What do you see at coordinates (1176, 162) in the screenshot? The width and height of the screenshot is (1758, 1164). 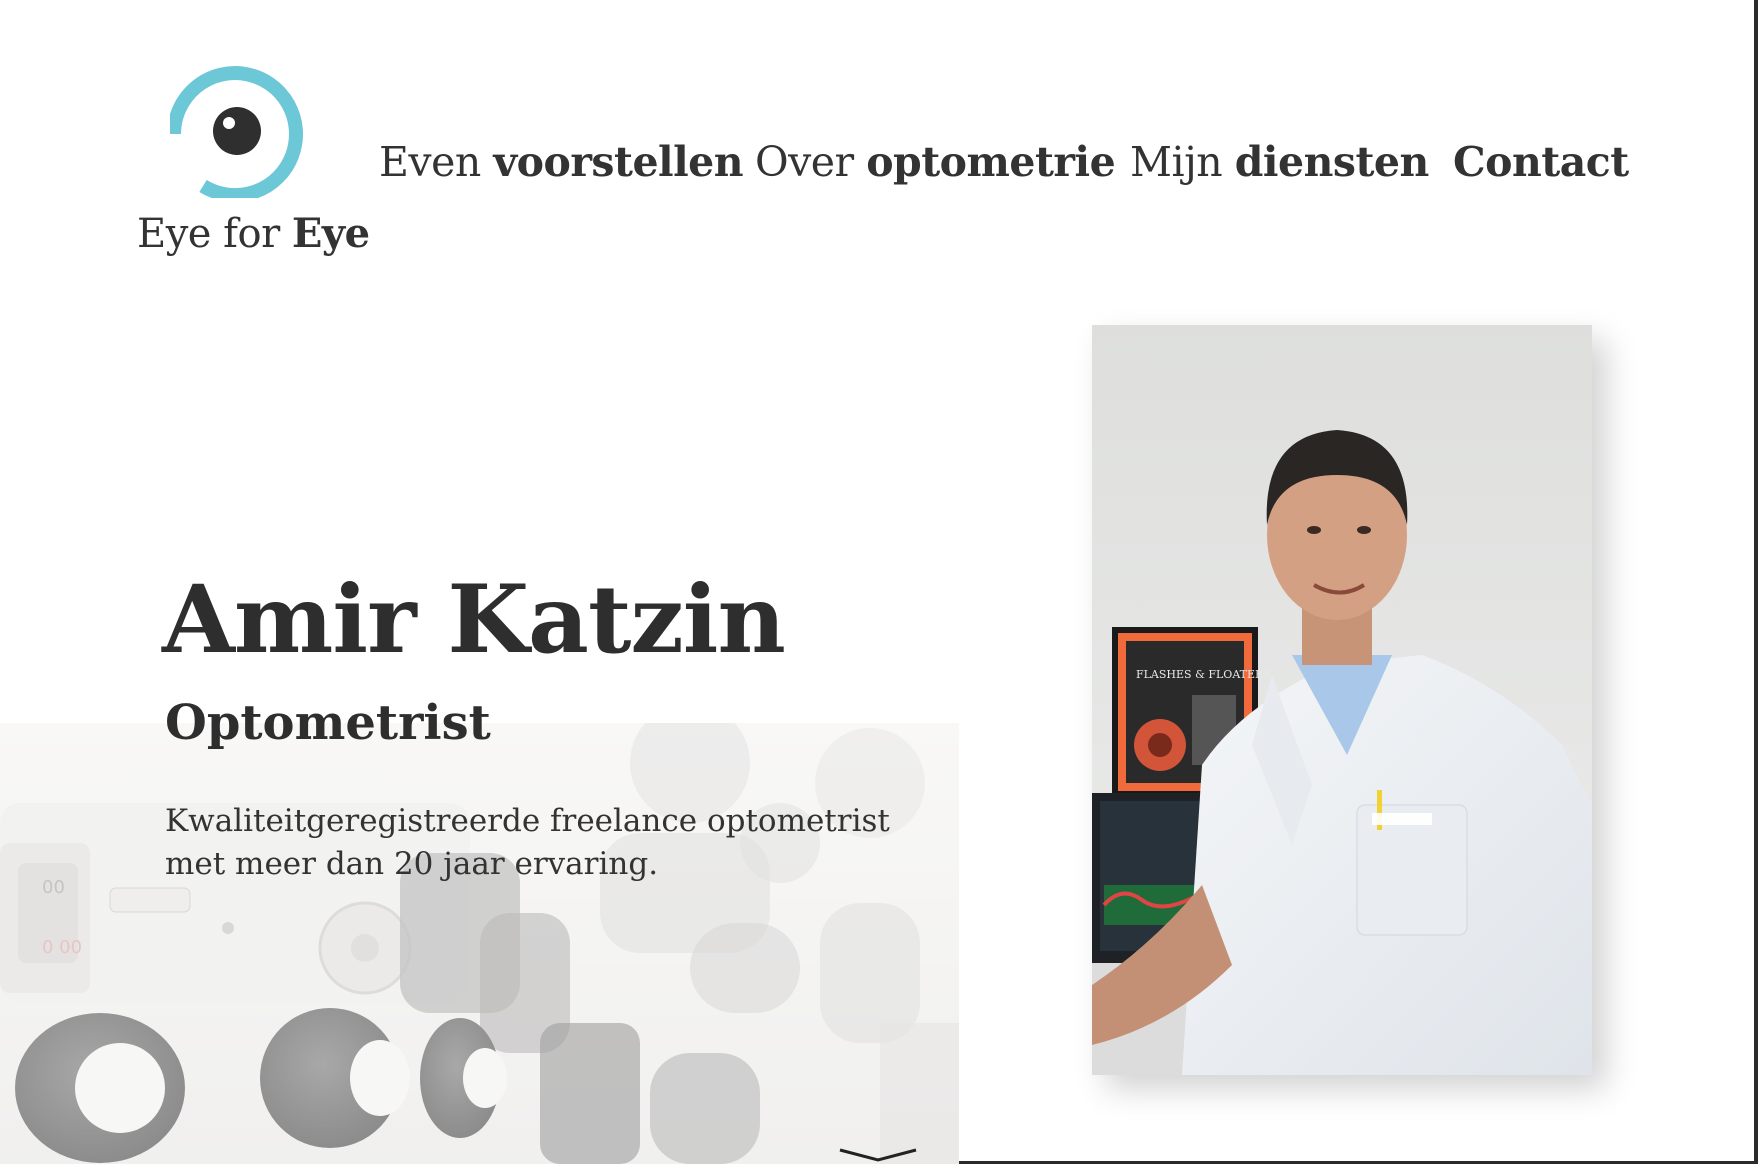 I see `nav-item-regular: Mijn` at bounding box center [1176, 162].